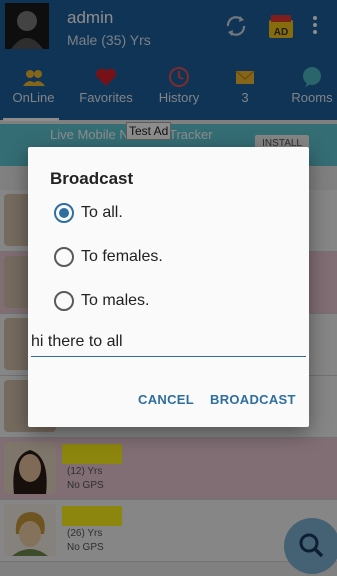 This screenshot has height=576, width=337. Describe the element at coordinates (92, 178) in the screenshot. I see `dialog-title: Broadcast` at that location.